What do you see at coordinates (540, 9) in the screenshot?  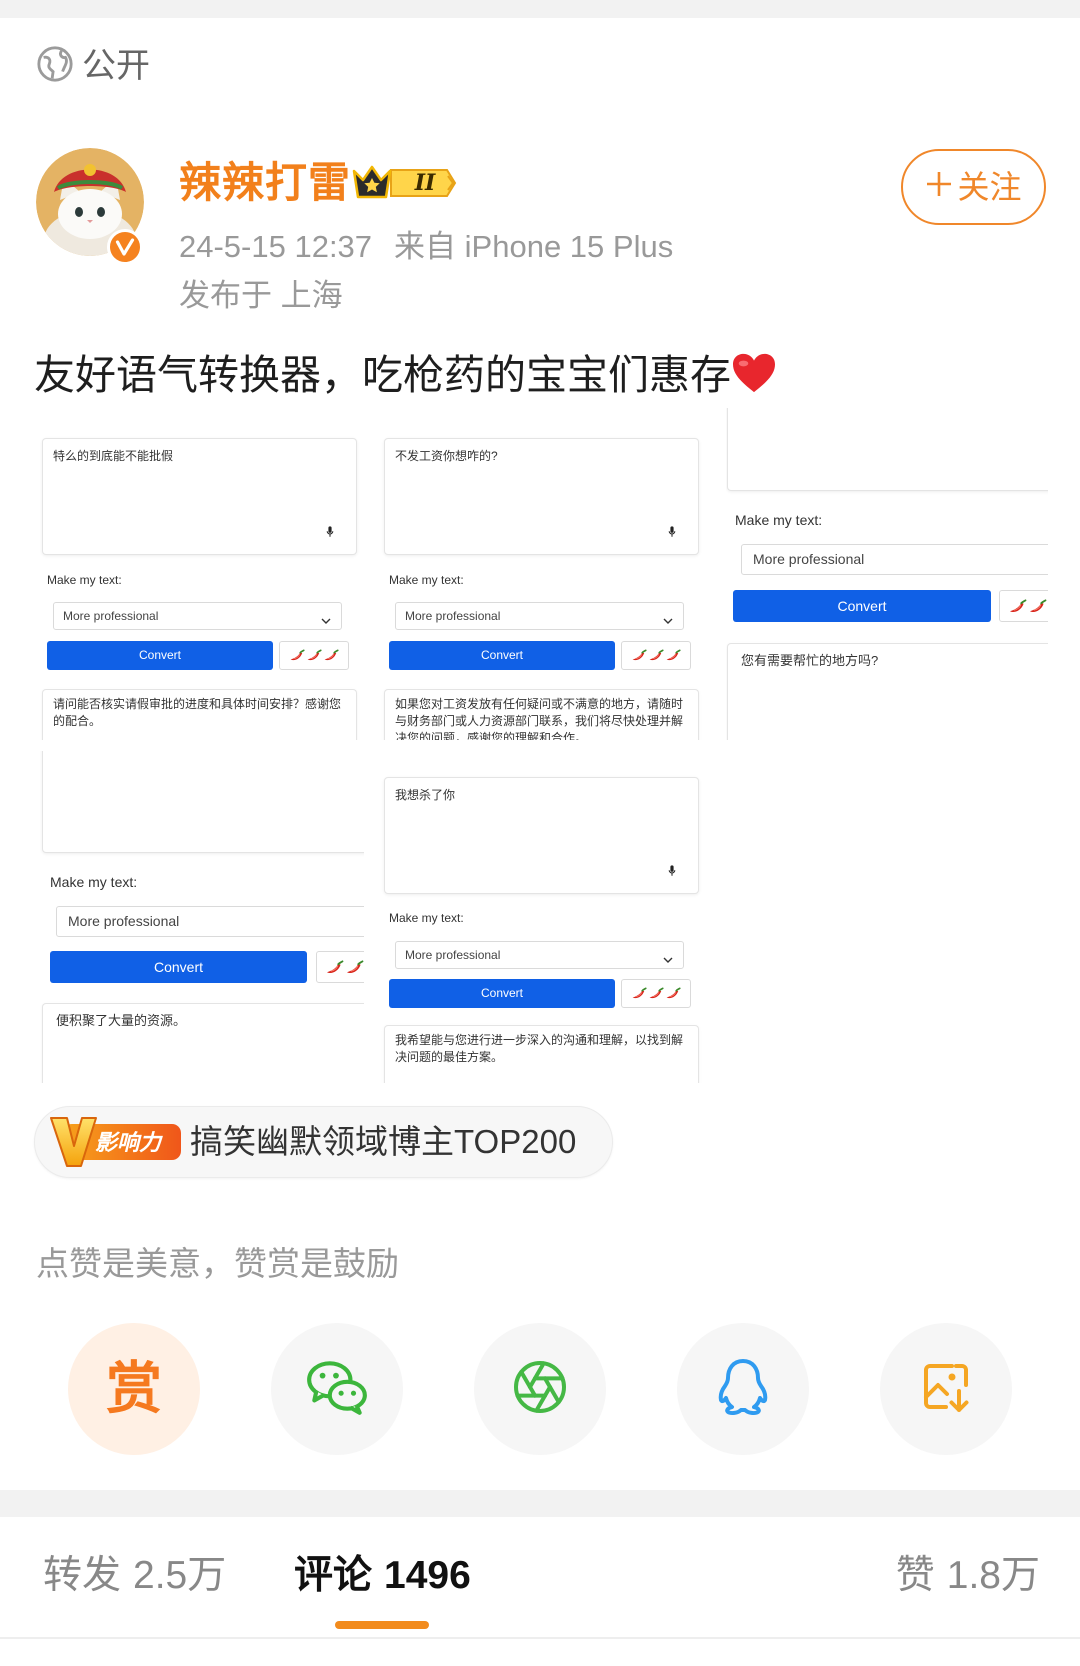 I see `top-divider` at bounding box center [540, 9].